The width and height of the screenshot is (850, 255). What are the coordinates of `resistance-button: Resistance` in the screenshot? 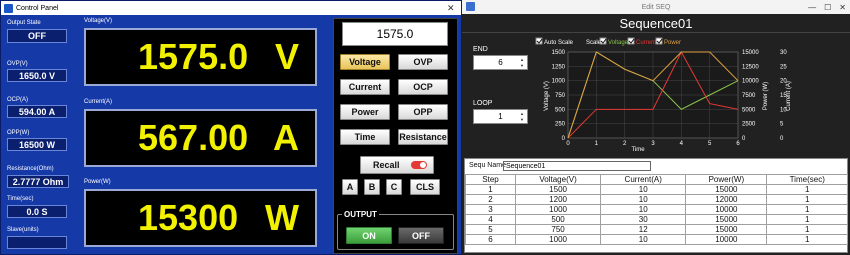 It's located at (423, 137).